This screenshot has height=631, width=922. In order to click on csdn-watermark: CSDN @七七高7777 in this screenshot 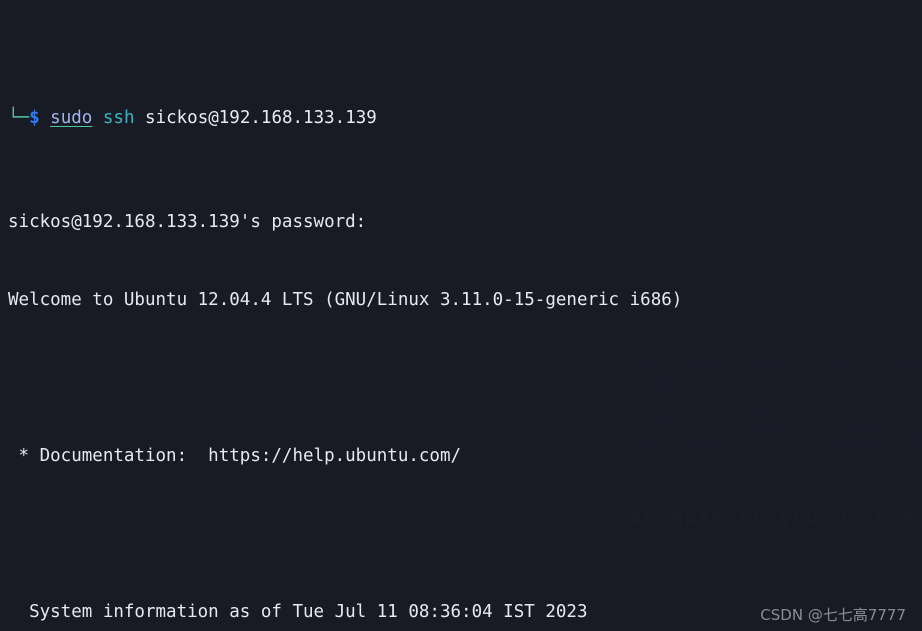, I will do `click(833, 615)`.